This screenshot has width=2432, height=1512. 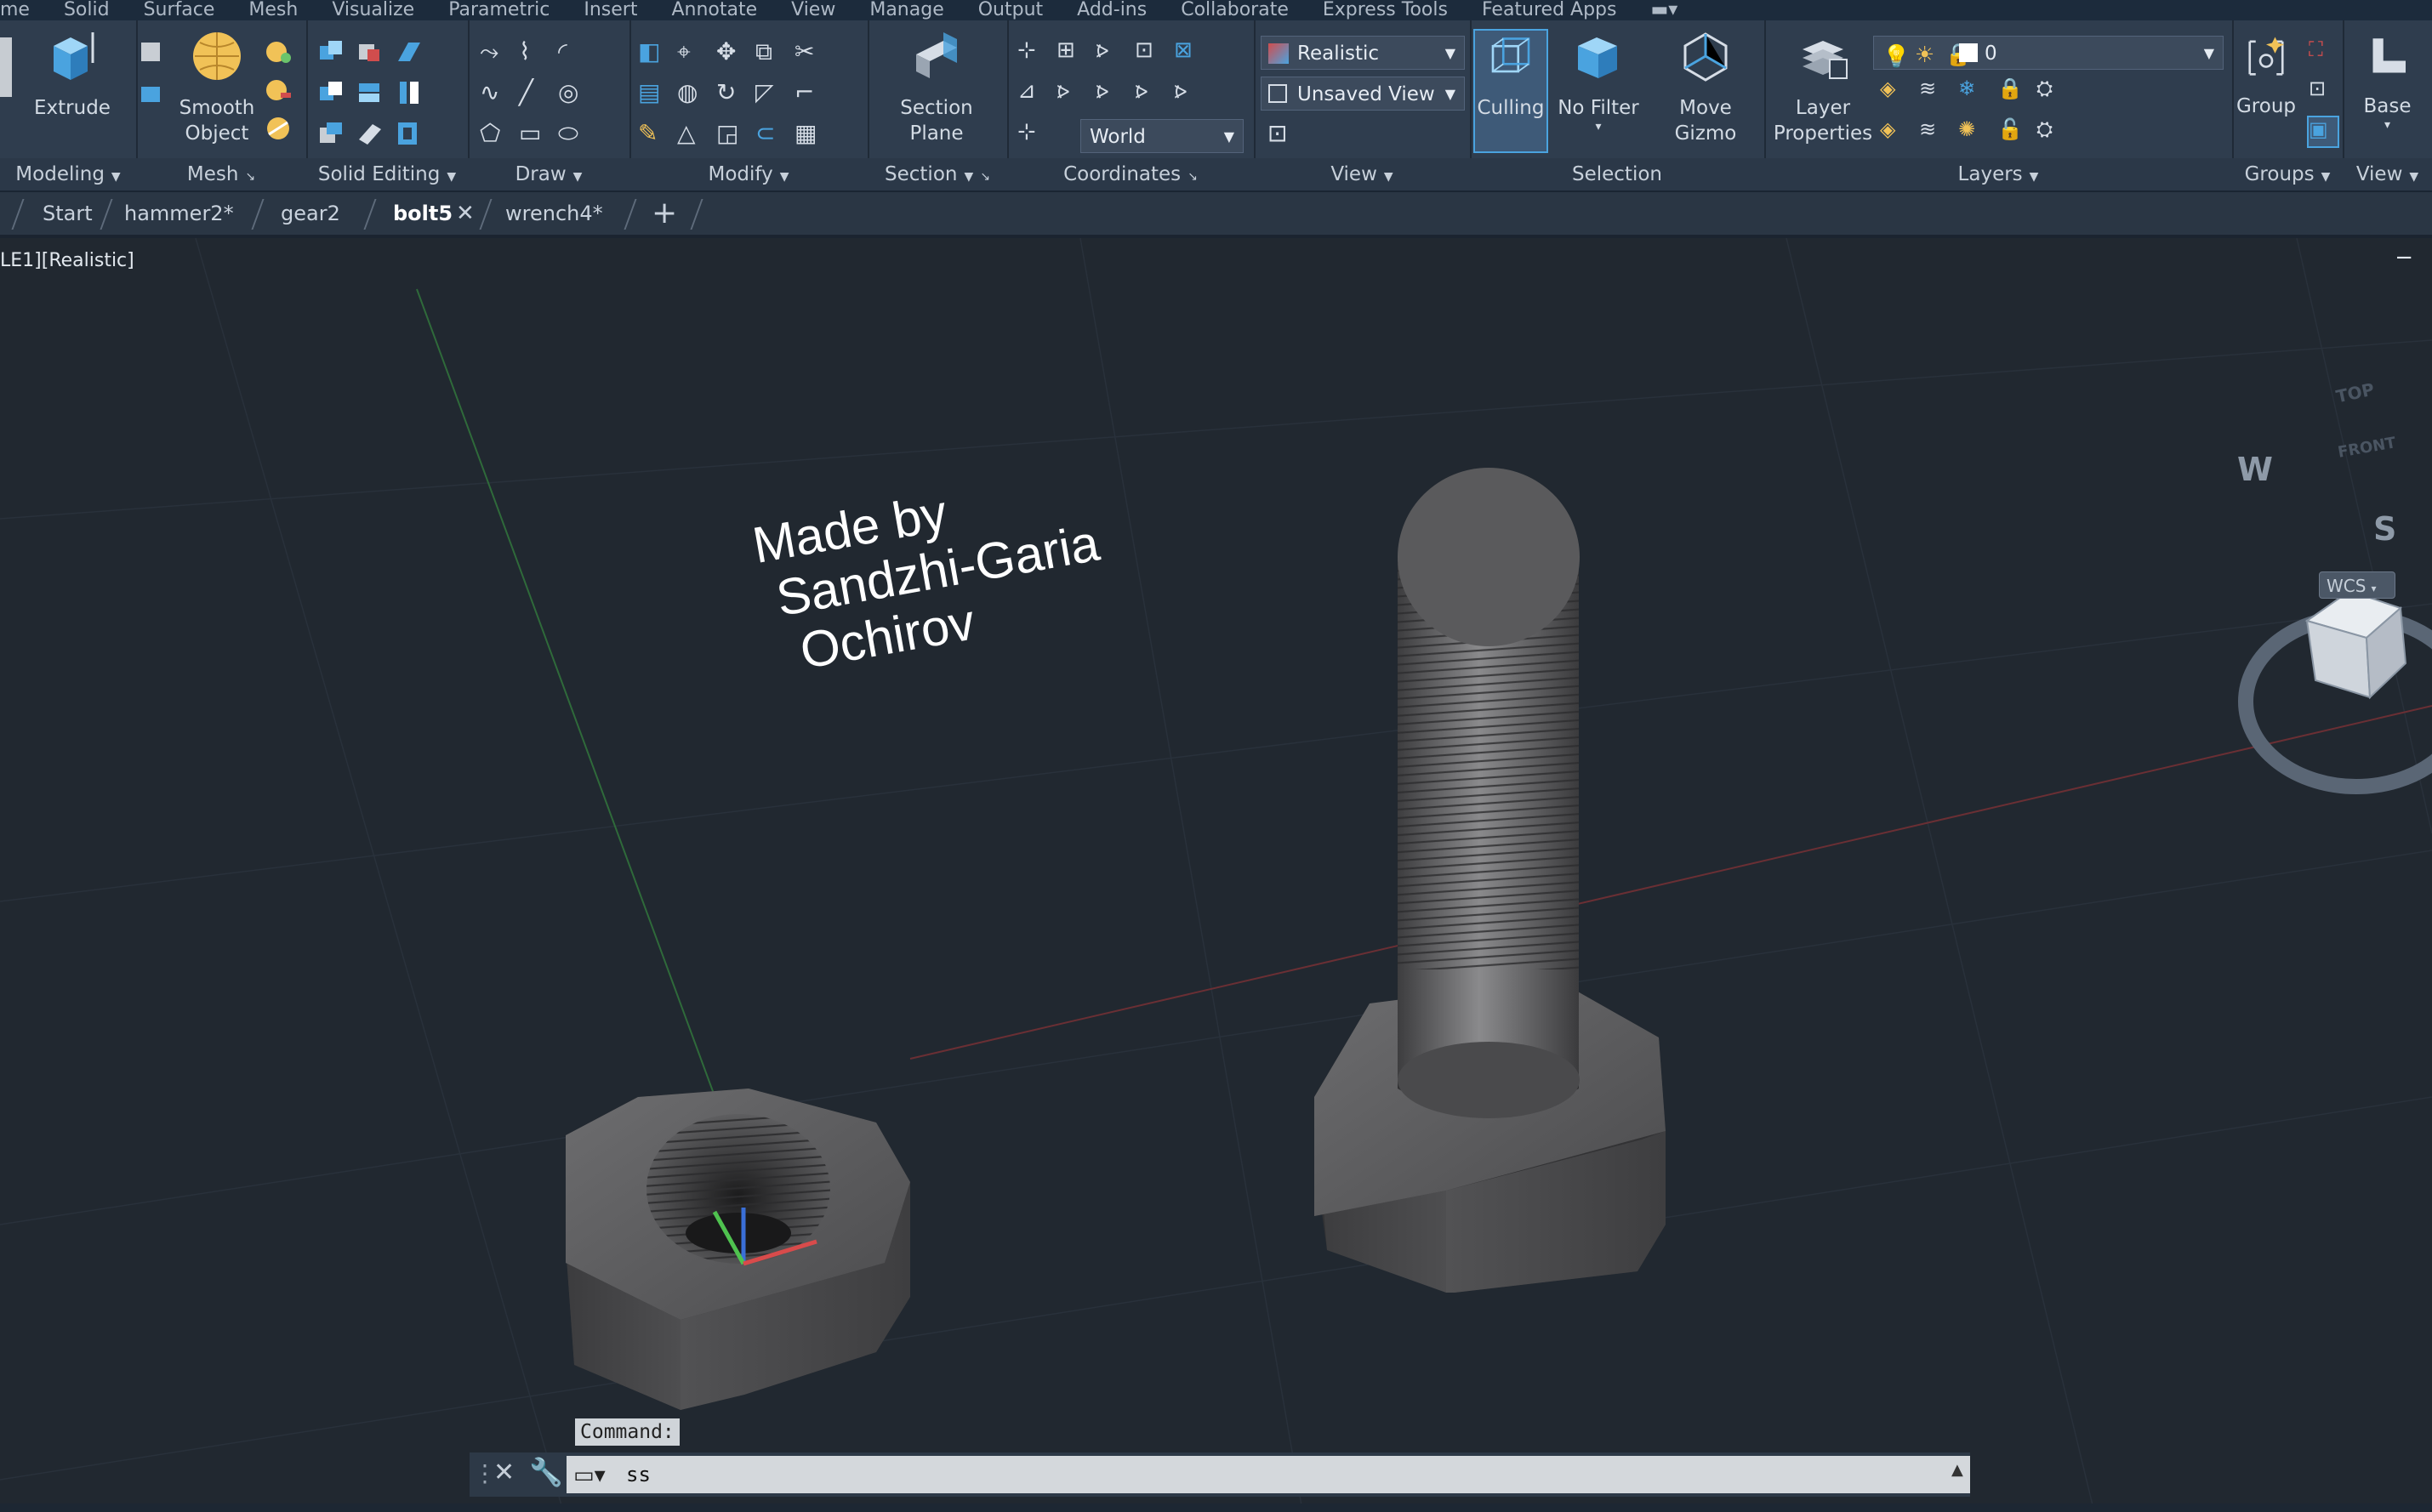 What do you see at coordinates (534, 92) in the screenshot?
I see `line-icon: ╱` at bounding box center [534, 92].